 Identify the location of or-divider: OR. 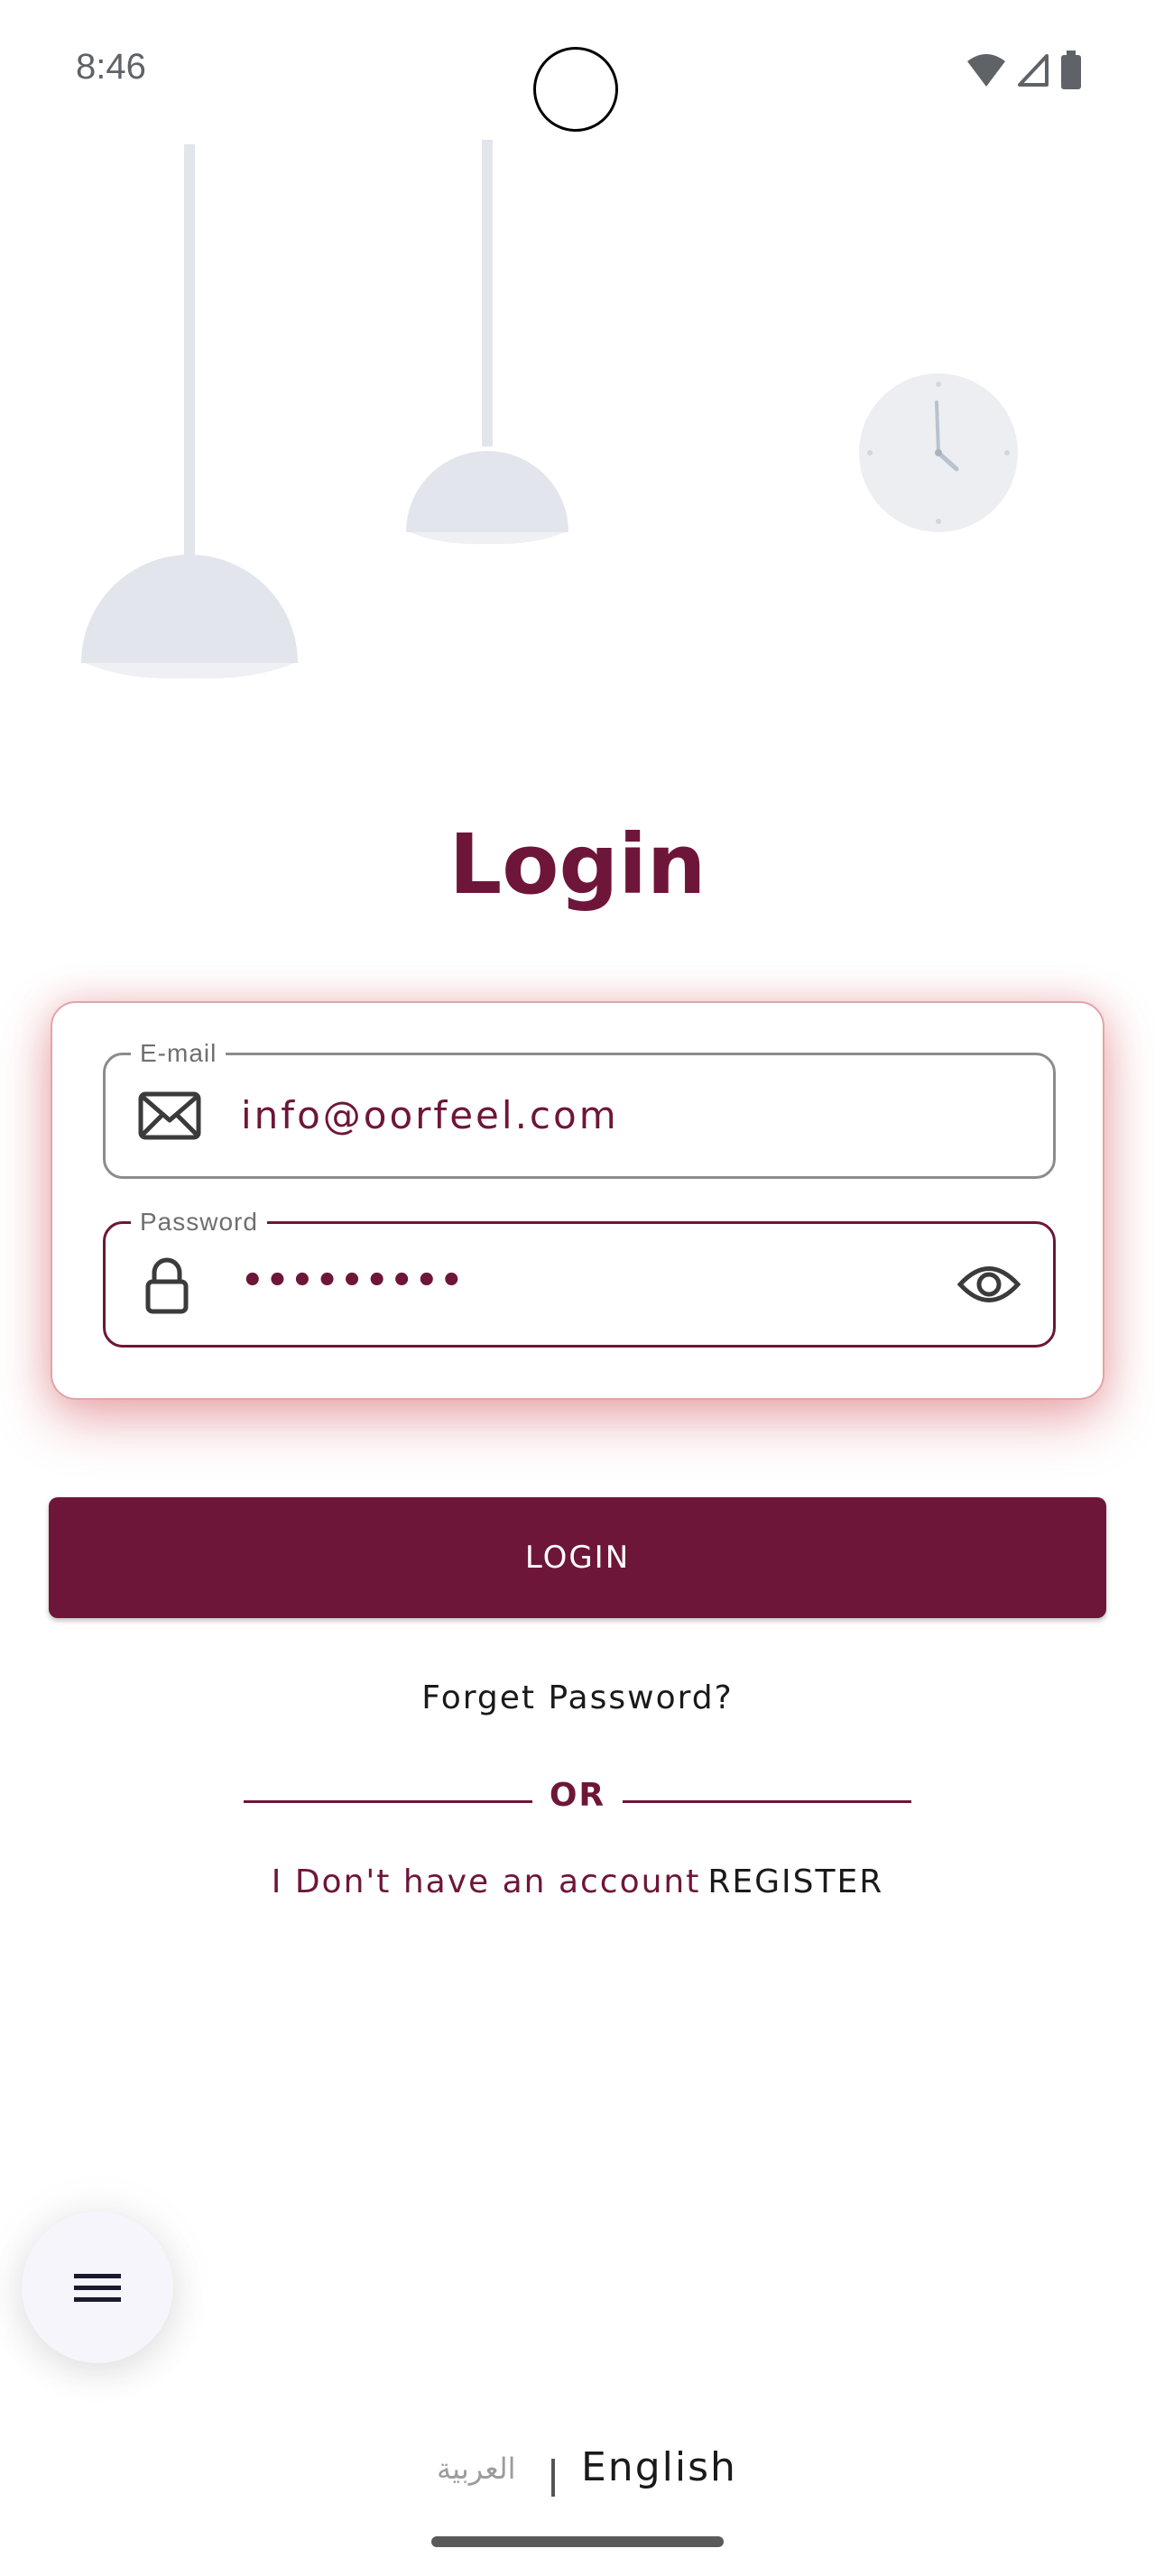
(577, 1800).